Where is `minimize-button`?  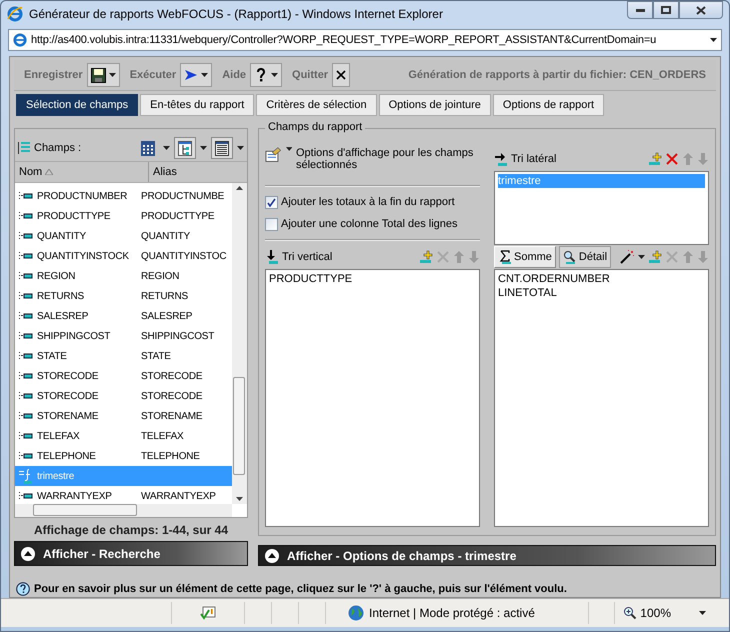
minimize-button is located at coordinates (640, 10).